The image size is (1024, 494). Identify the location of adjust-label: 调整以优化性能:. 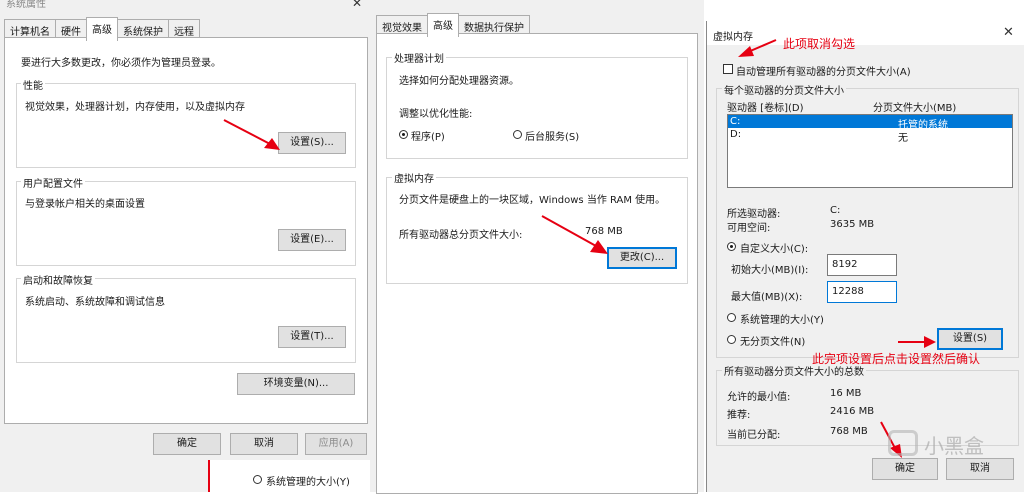
(436, 114).